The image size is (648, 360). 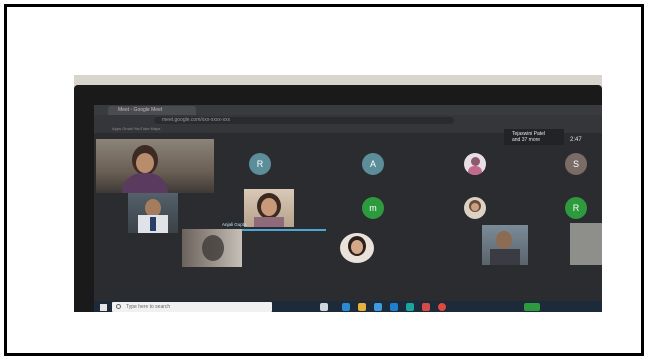 What do you see at coordinates (526, 140) in the screenshot?
I see `presenter-more: and 37 more` at bounding box center [526, 140].